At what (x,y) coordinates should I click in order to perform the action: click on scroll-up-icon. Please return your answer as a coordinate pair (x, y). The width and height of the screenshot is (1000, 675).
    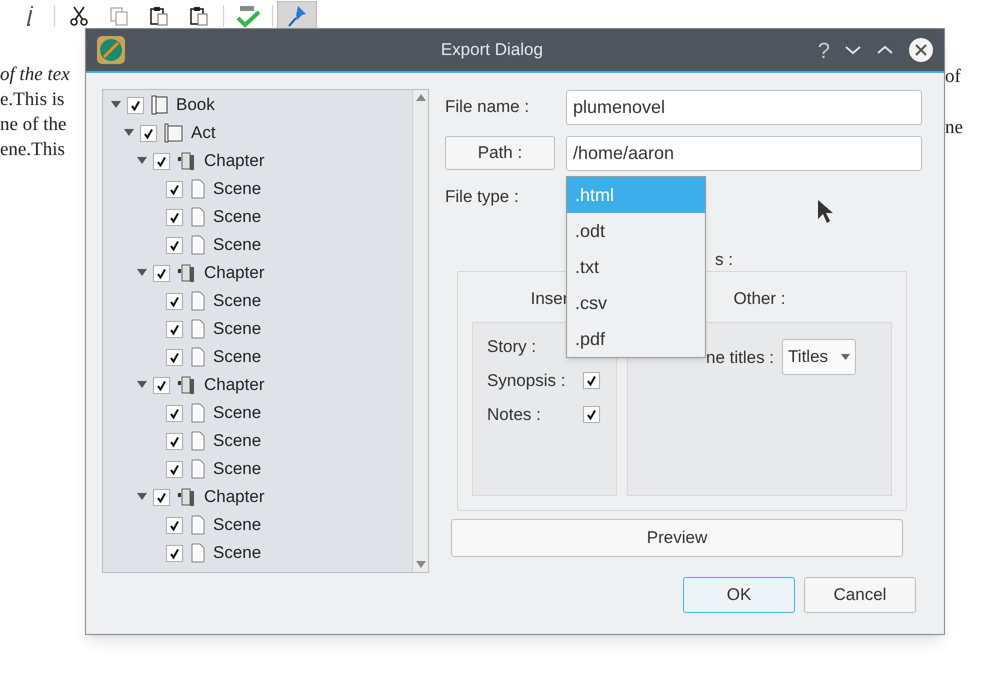
    Looking at the image, I should click on (421, 97).